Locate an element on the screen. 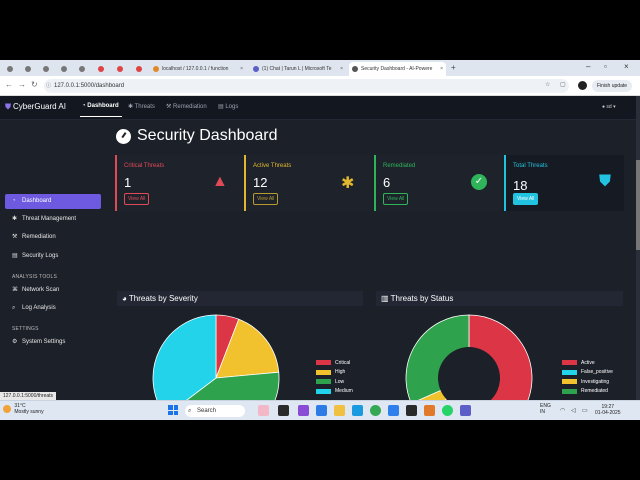  legend-item: Critical is located at coordinates (334, 363).